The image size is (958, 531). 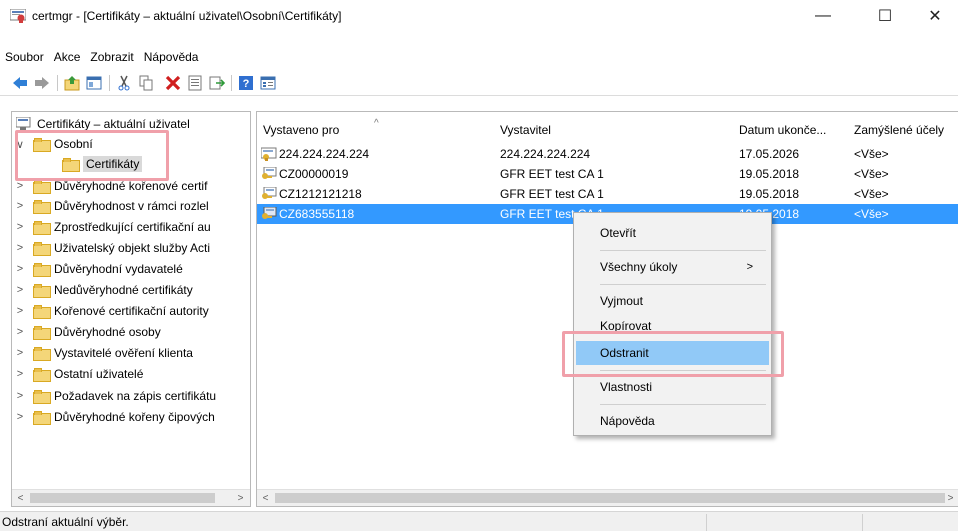 I want to click on menu-item-open: Otevřít, so click(x=672, y=233).